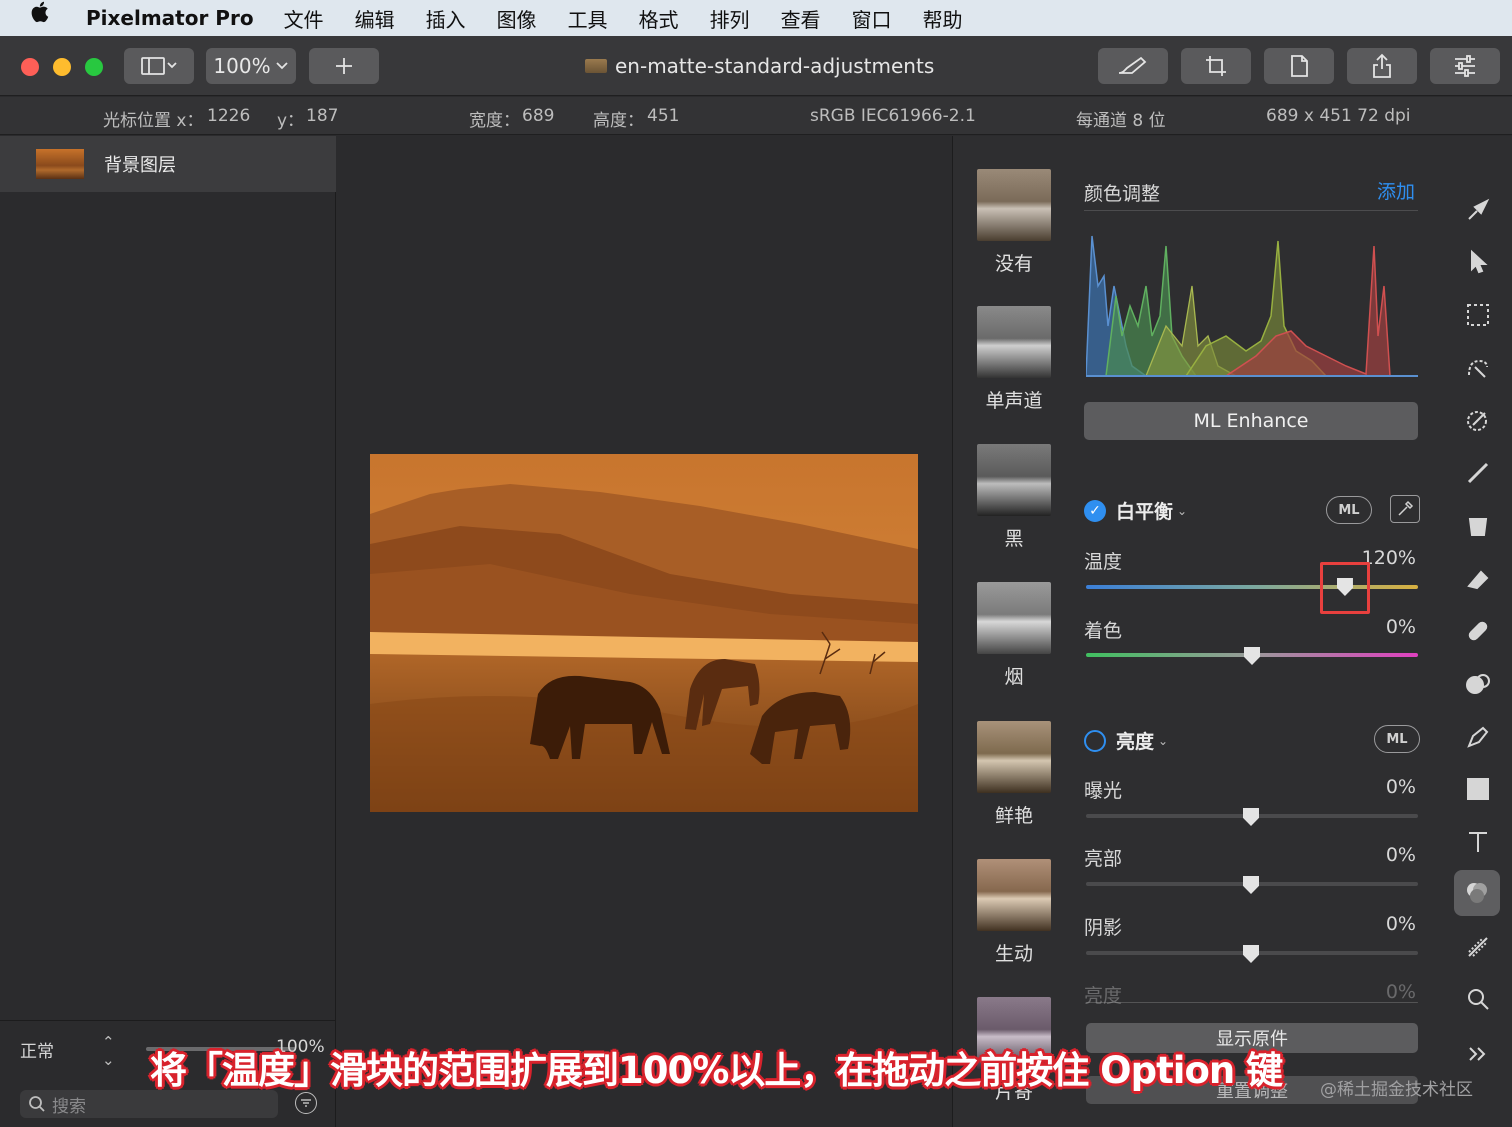 This screenshot has height=1127, width=1512. I want to click on style-button, so click(1133, 66).